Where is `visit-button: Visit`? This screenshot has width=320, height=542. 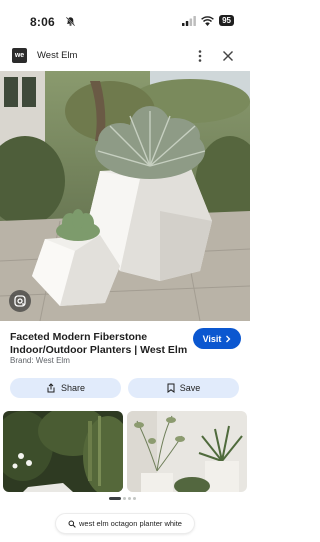
visit-button: Visit is located at coordinates (217, 338).